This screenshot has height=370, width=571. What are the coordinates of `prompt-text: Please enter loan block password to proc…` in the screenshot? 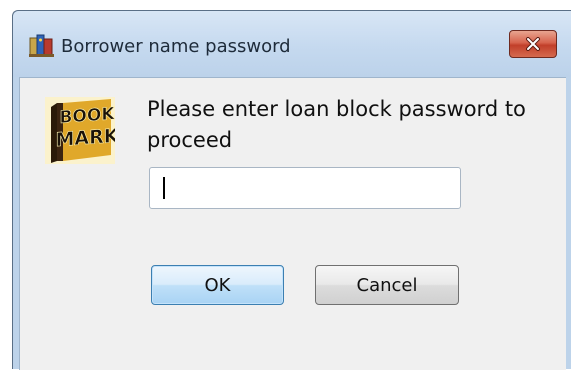 It's located at (336, 124).